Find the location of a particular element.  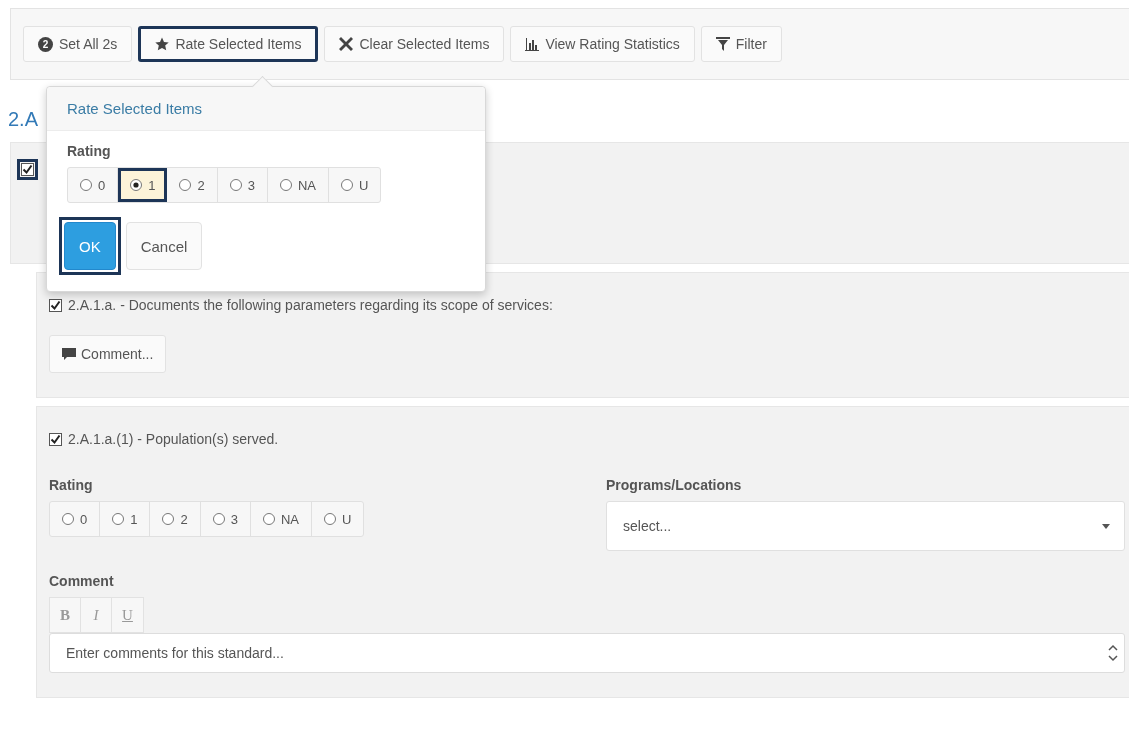

toolbar-button: 2 Set All 2s is located at coordinates (78, 44).